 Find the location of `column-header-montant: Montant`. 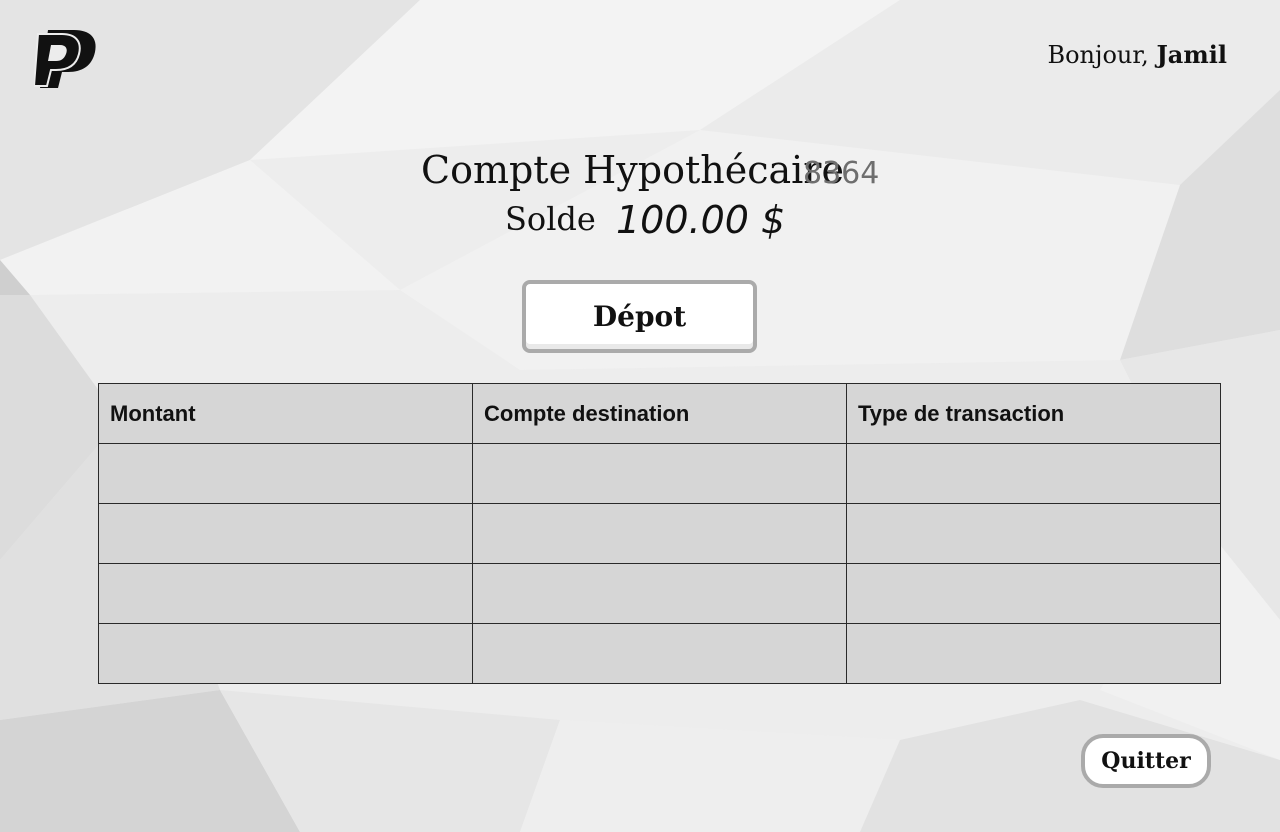

column-header-montant: Montant is located at coordinates (285, 413).